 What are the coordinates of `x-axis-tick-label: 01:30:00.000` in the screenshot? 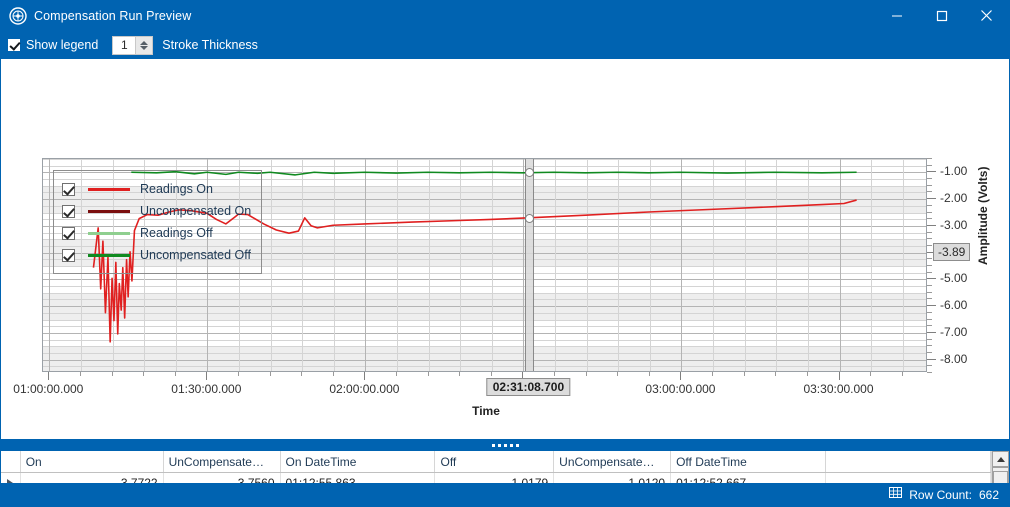 It's located at (206, 389).